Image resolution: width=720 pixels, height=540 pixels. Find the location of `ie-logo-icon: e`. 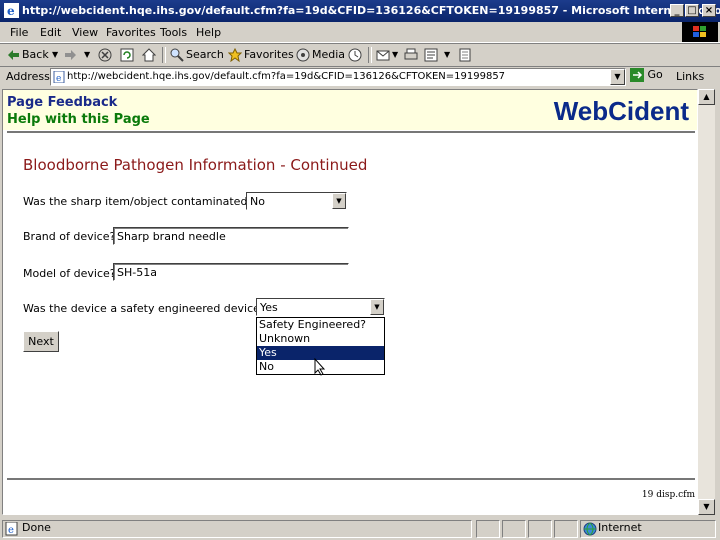

ie-logo-icon: e is located at coordinates (11, 10).